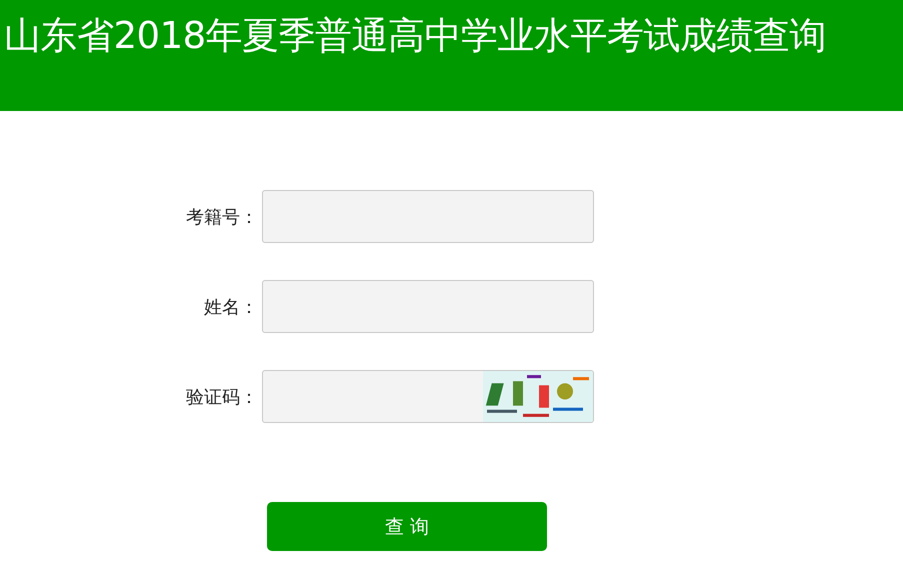 The image size is (903, 577). Describe the element at coordinates (415, 36) in the screenshot. I see `page-title: 山东省2018年夏季普通高中学业水平考试成绩查询` at that location.